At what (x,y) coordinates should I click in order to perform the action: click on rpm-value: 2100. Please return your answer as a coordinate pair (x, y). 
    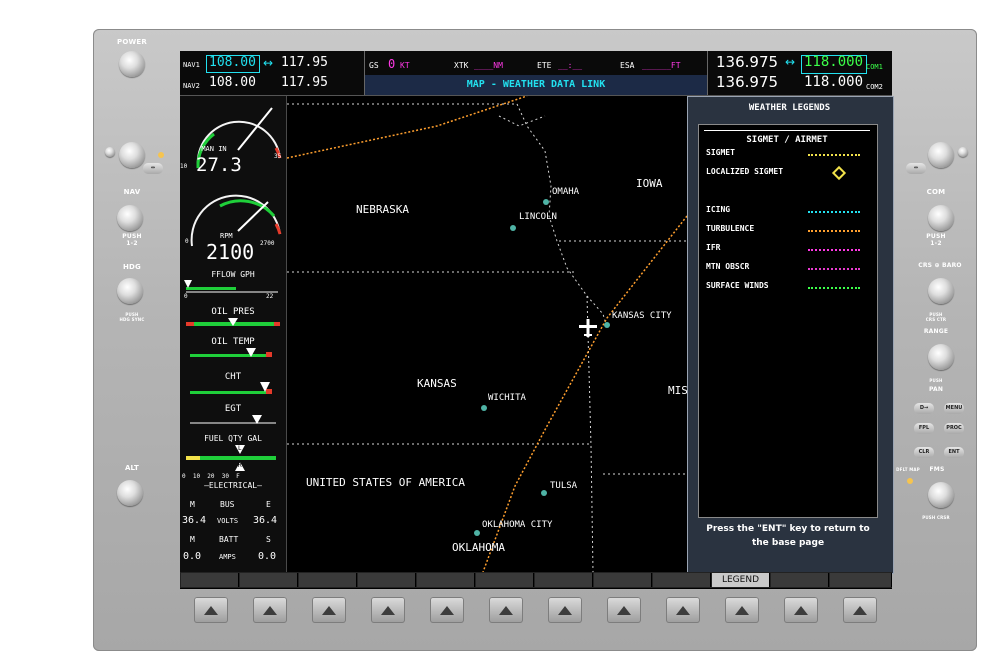
    Looking at the image, I should click on (230, 252).